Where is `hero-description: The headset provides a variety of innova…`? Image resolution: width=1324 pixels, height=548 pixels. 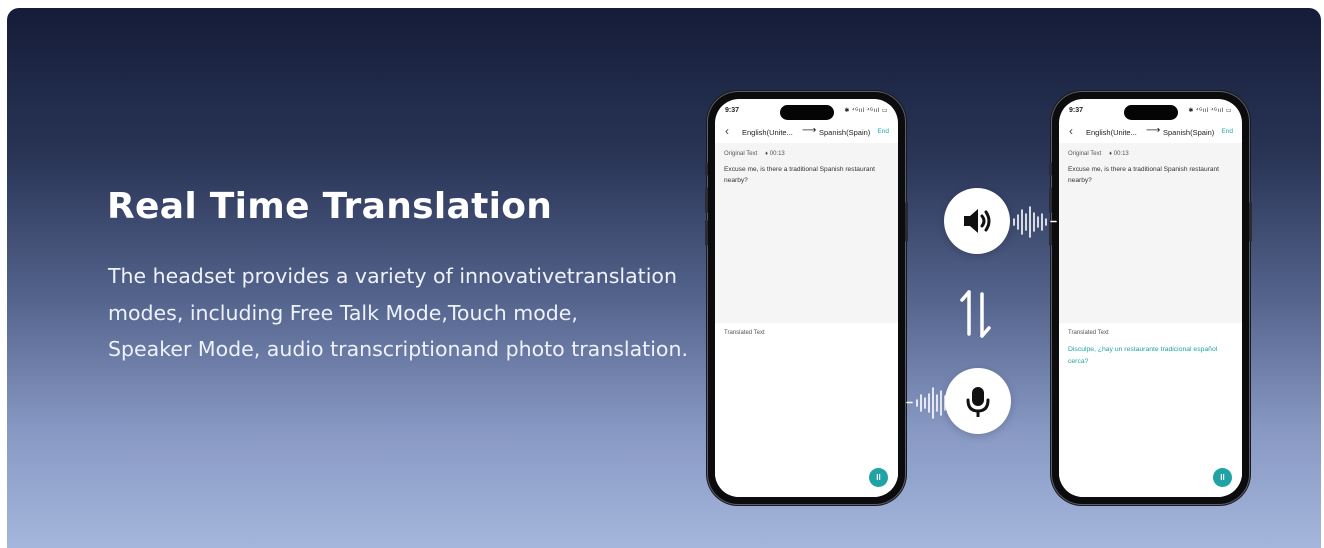
hero-description: The headset provides a variety of innova… is located at coordinates (398, 313).